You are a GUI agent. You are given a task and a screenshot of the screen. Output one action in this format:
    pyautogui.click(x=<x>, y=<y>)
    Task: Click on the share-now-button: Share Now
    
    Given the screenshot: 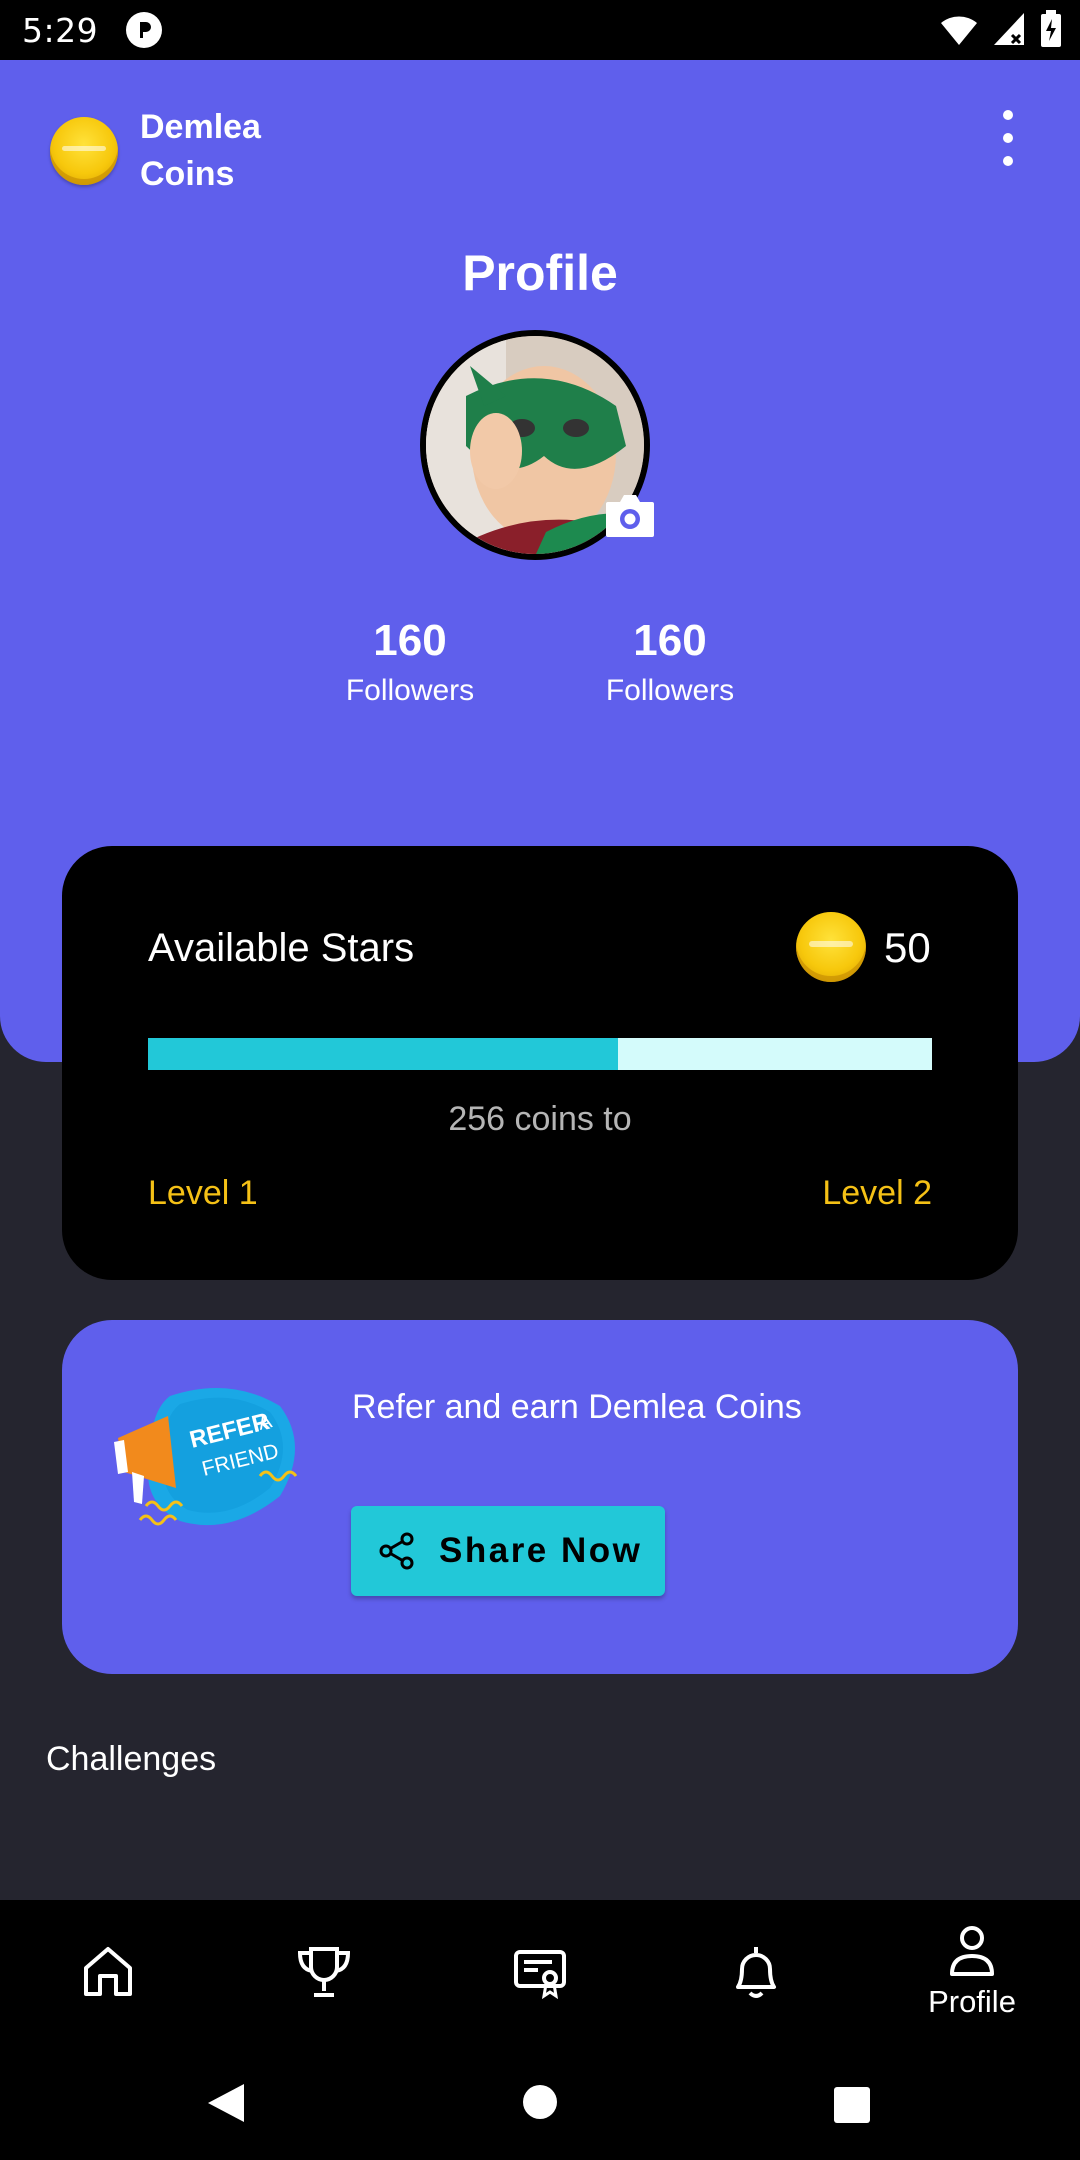 What is the action you would take?
    pyautogui.click(x=508, y=1551)
    